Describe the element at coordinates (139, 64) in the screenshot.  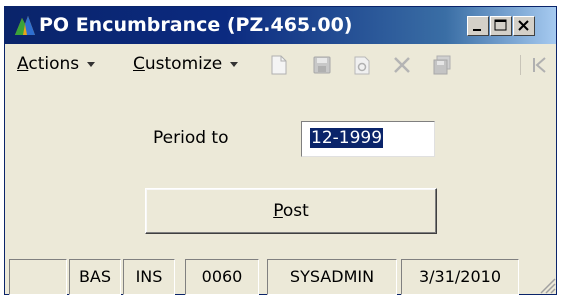
I see `customize-menu-mnemonic: C` at that location.